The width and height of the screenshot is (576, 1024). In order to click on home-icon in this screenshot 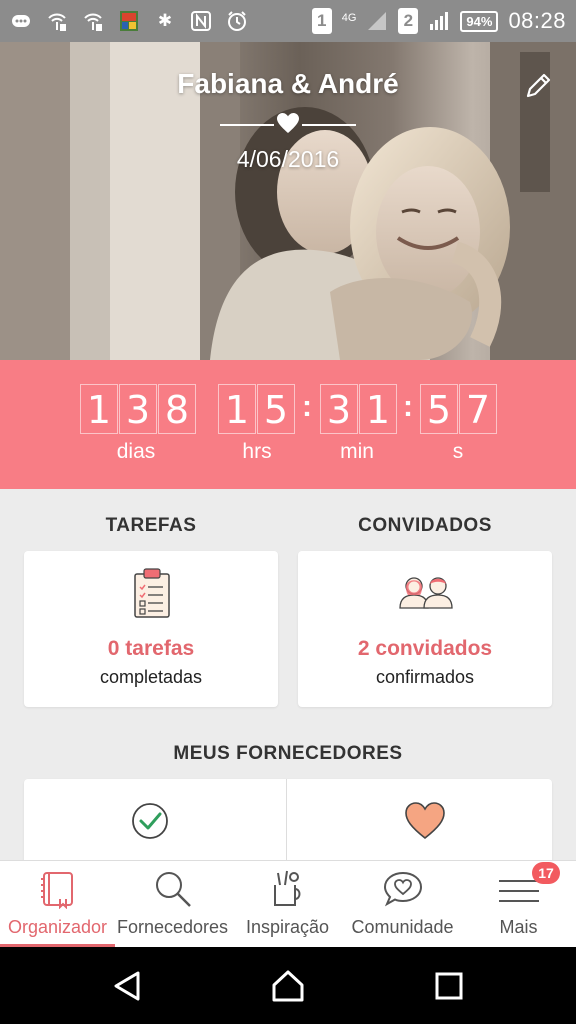, I will do `click(288, 986)`.